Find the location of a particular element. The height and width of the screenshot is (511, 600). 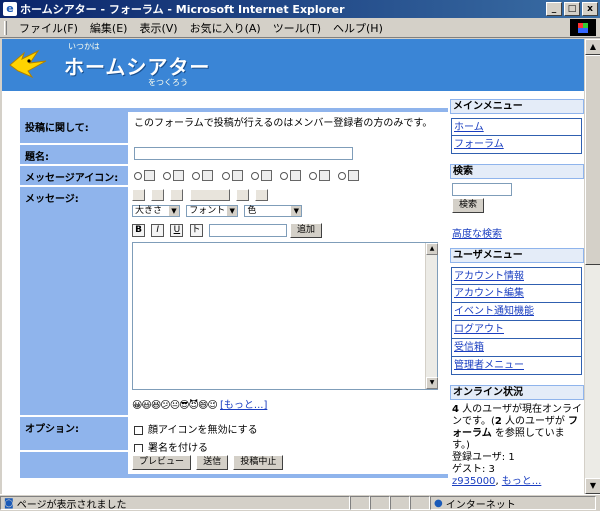

size-select: 大きさ is located at coordinates (156, 211).